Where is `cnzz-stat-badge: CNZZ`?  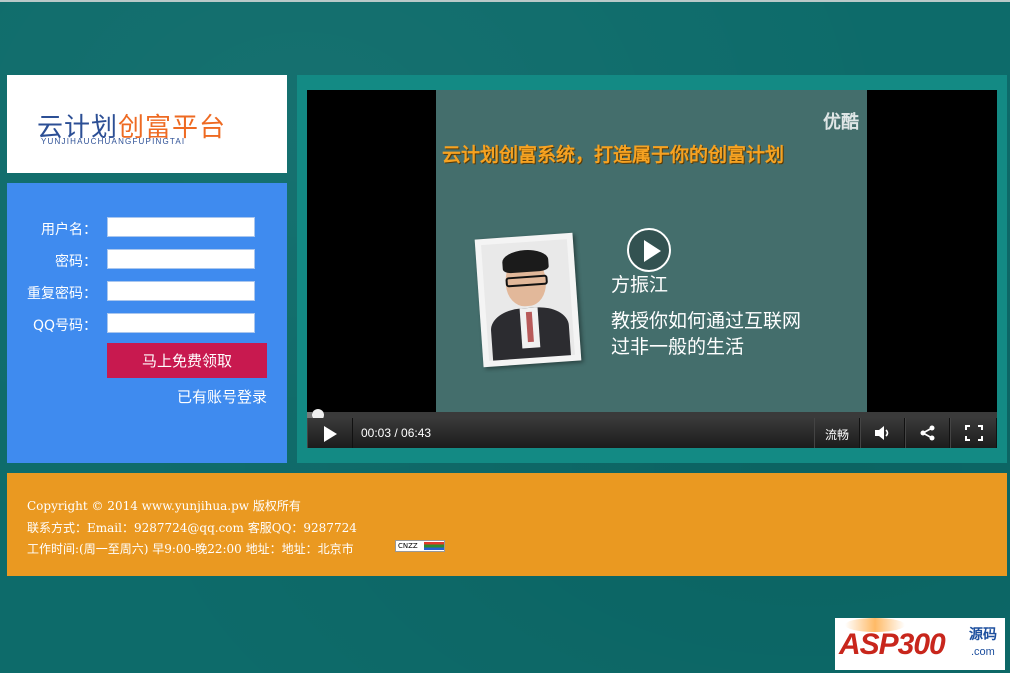
cnzz-stat-badge: CNZZ is located at coordinates (420, 546).